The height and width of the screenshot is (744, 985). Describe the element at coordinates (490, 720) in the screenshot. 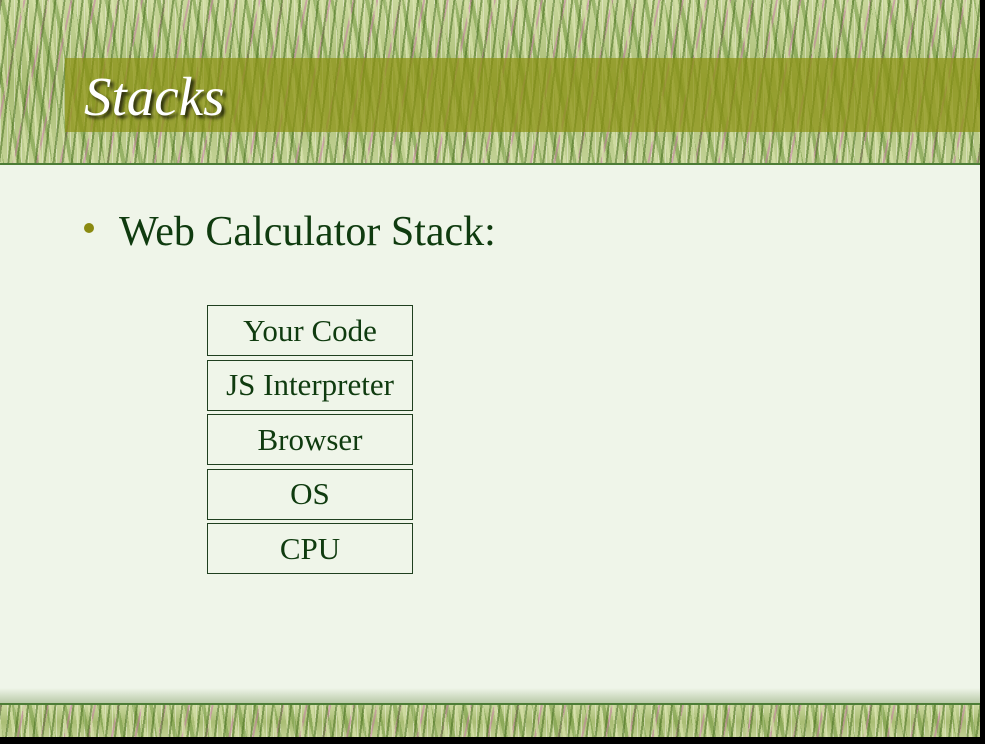

I see `grass-footer-decoration` at that location.